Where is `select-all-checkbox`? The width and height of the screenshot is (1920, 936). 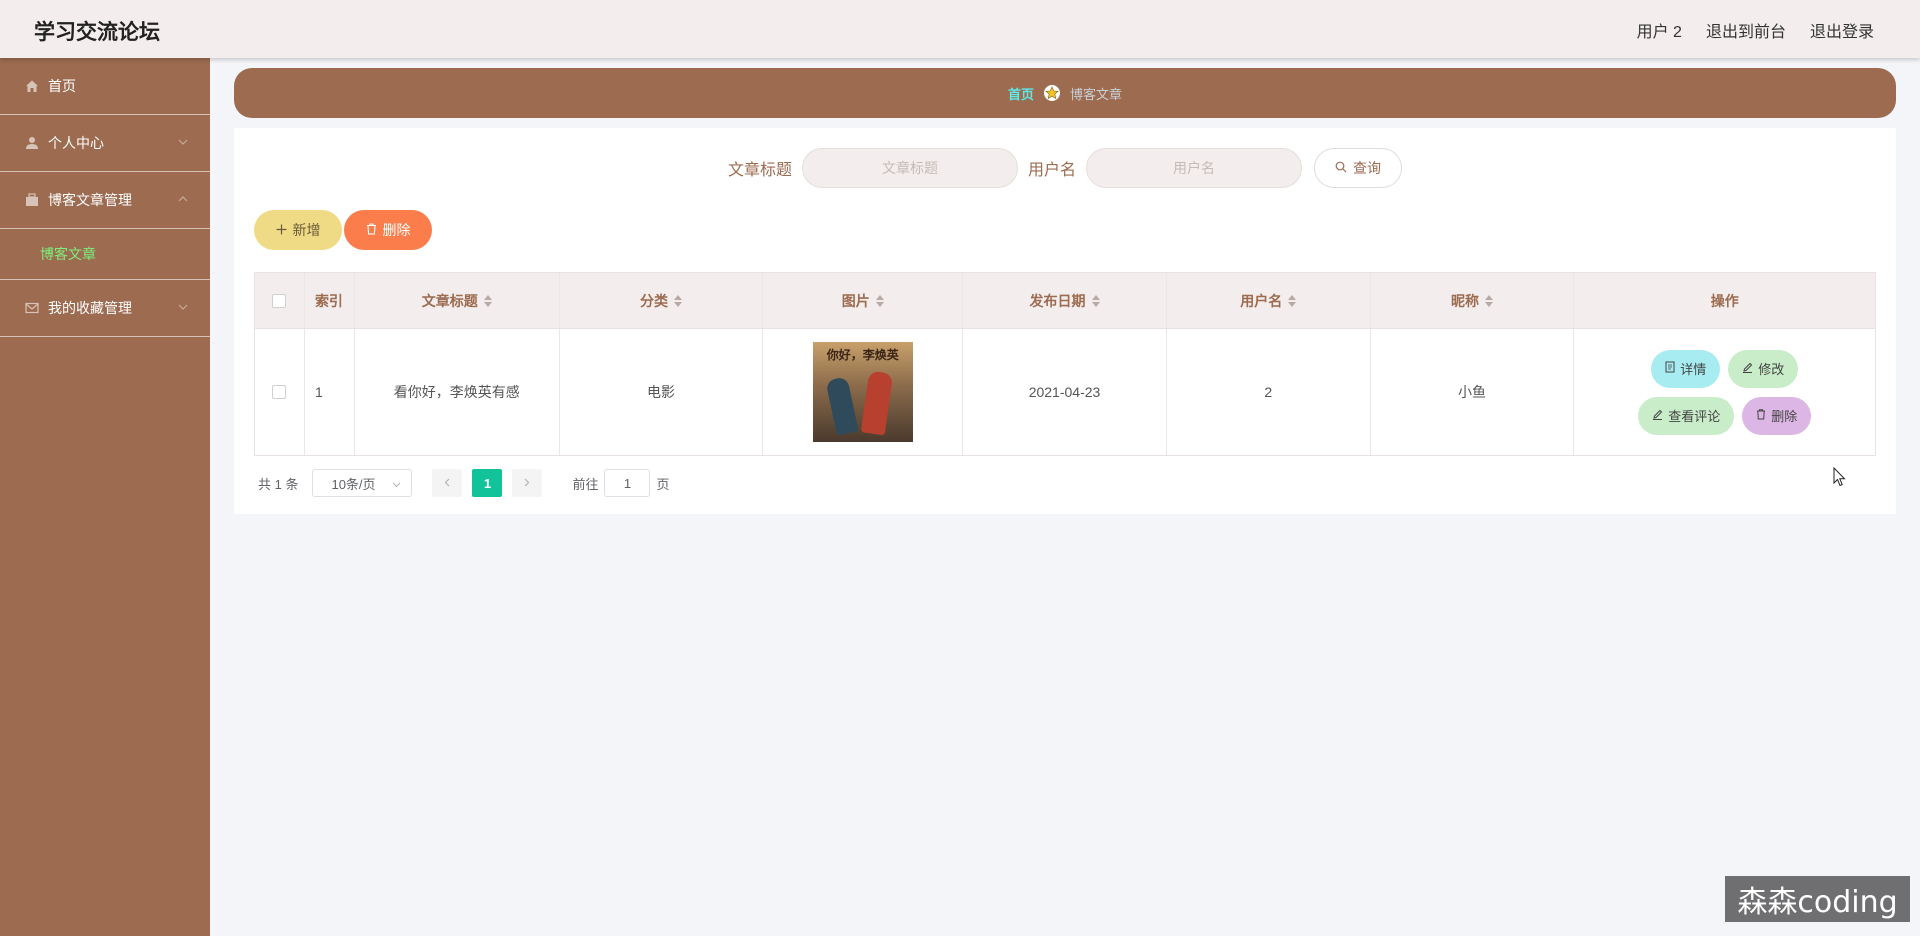
select-all-checkbox is located at coordinates (279, 300).